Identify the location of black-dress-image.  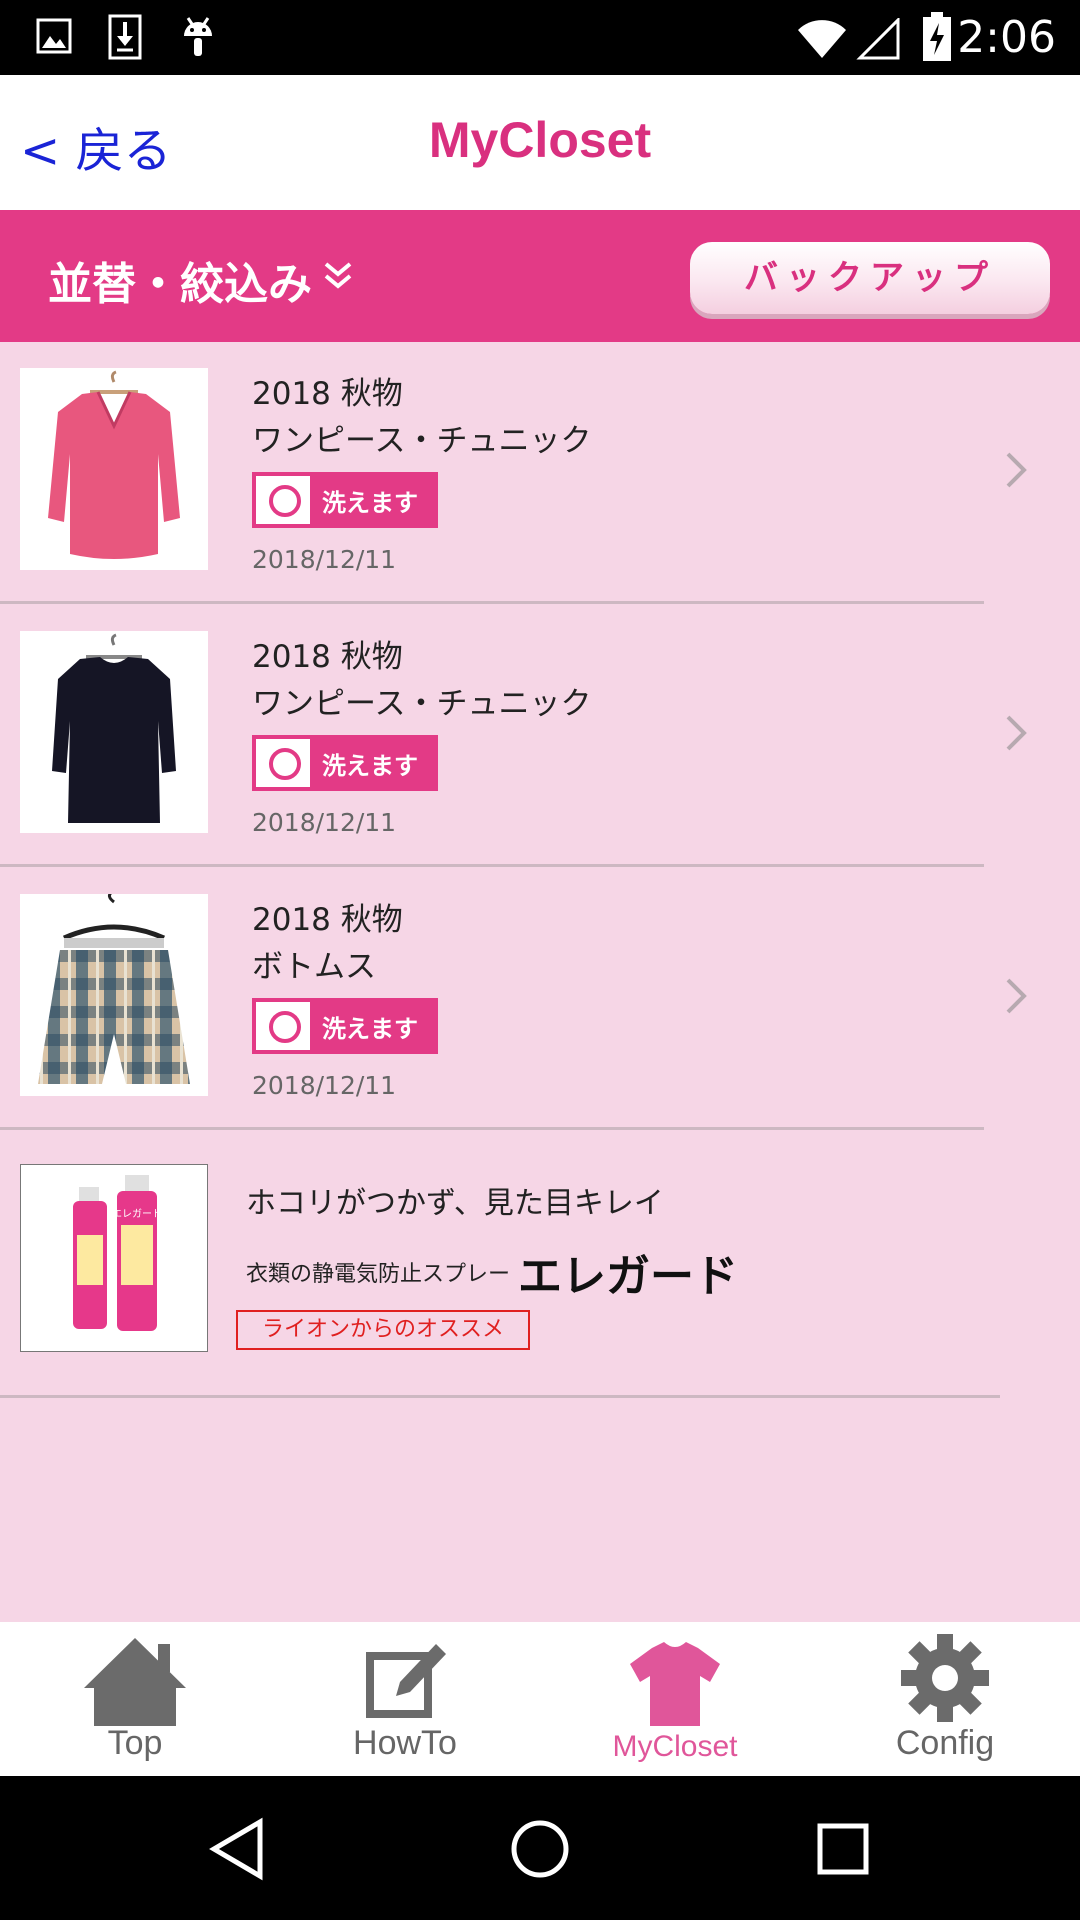
(114, 728).